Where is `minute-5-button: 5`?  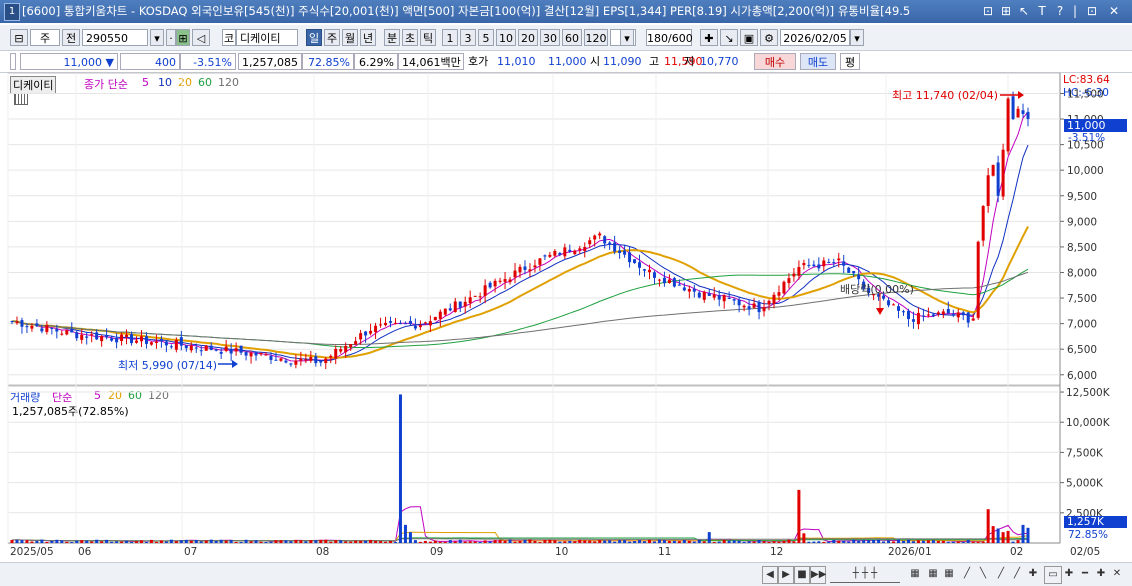 minute-5-button: 5 is located at coordinates (486, 37).